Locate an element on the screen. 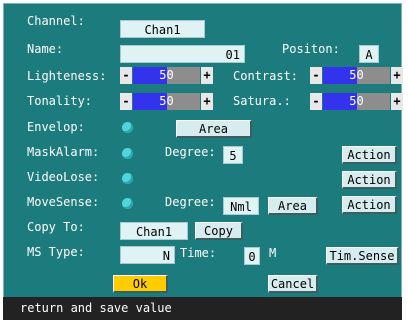  envelop-area-button: Area is located at coordinates (214, 129).